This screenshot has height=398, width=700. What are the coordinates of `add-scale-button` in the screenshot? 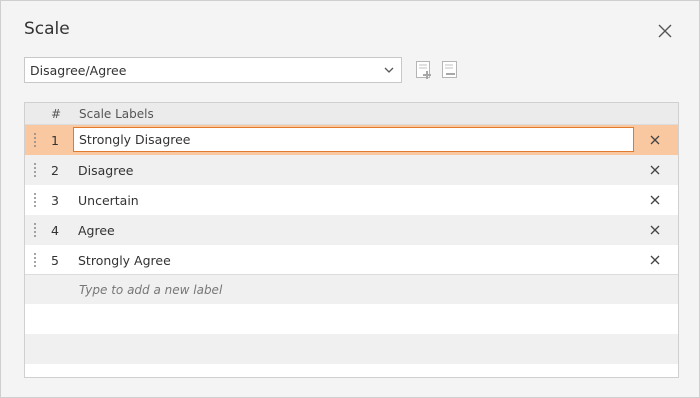 It's located at (424, 70).